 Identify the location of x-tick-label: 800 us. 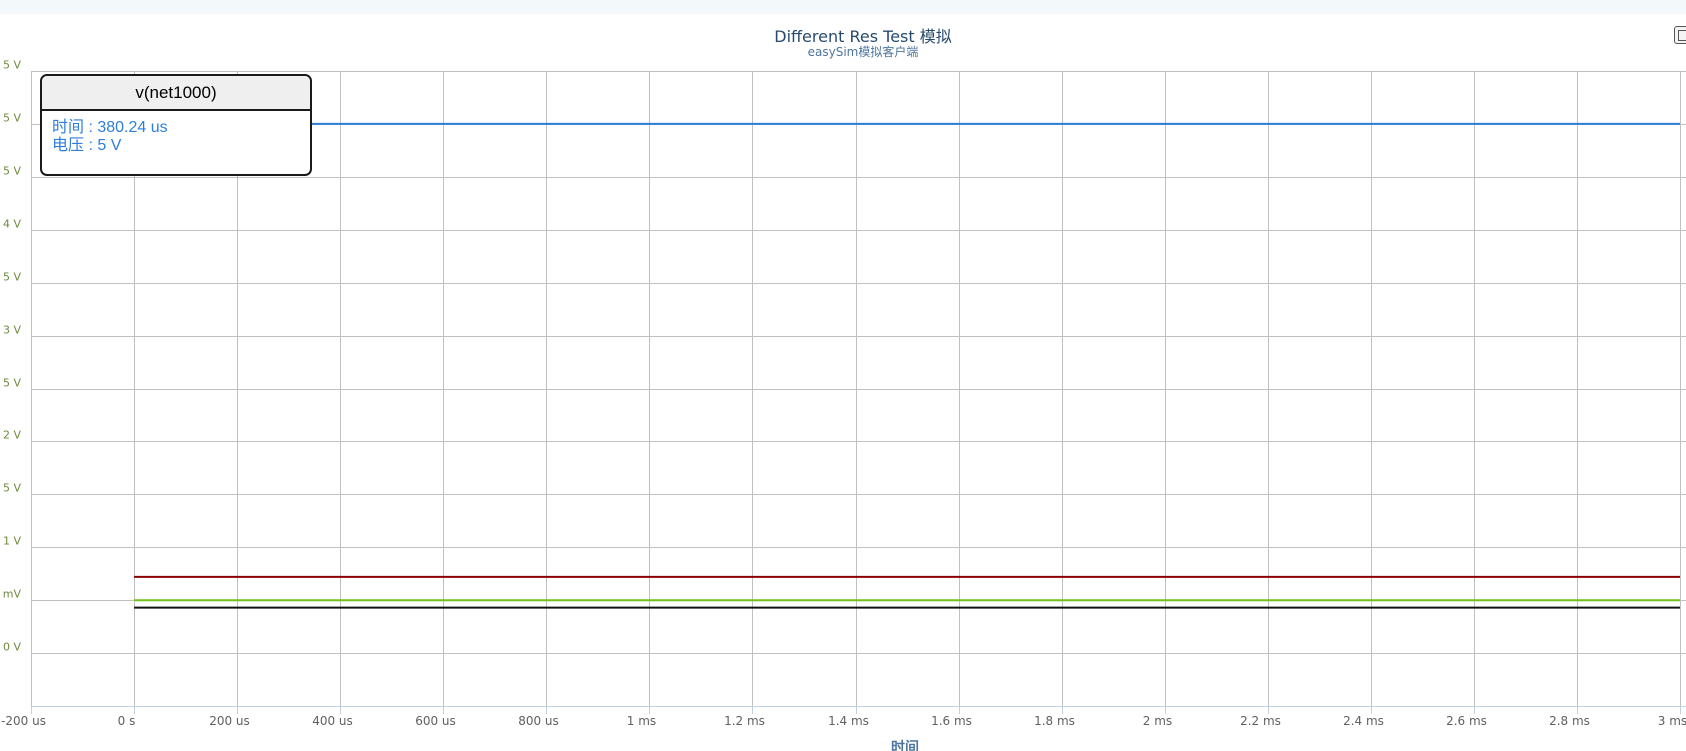
(538, 721).